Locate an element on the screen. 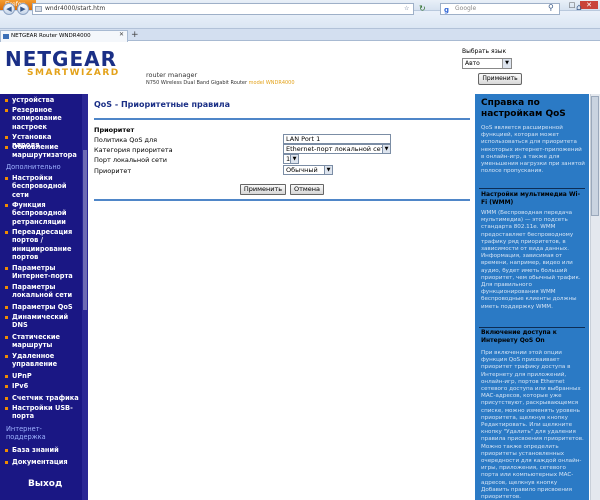 This screenshot has height=500, width=600. search-input: g Google is located at coordinates (500, 9).